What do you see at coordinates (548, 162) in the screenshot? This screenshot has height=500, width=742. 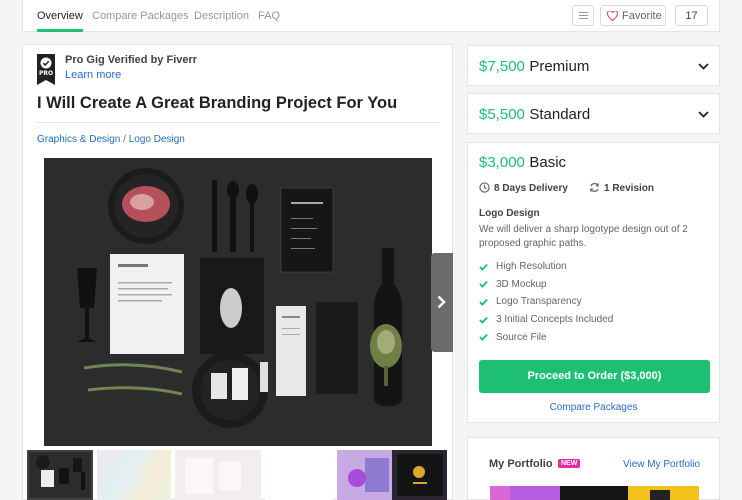 I see `basic-name: Basic` at bounding box center [548, 162].